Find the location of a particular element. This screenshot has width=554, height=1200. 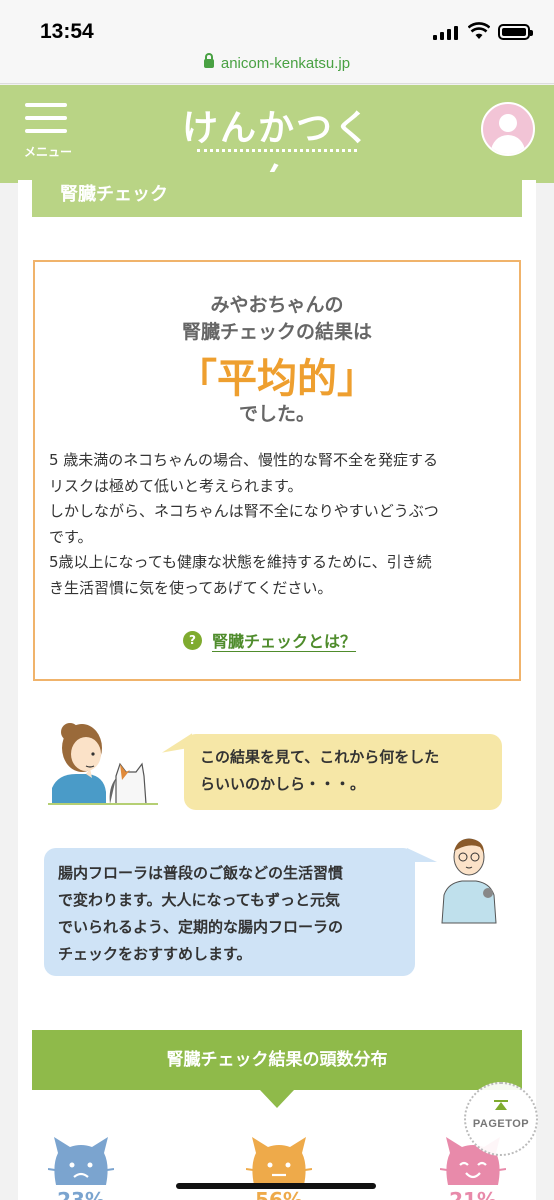

question-icon: ? is located at coordinates (192, 640).